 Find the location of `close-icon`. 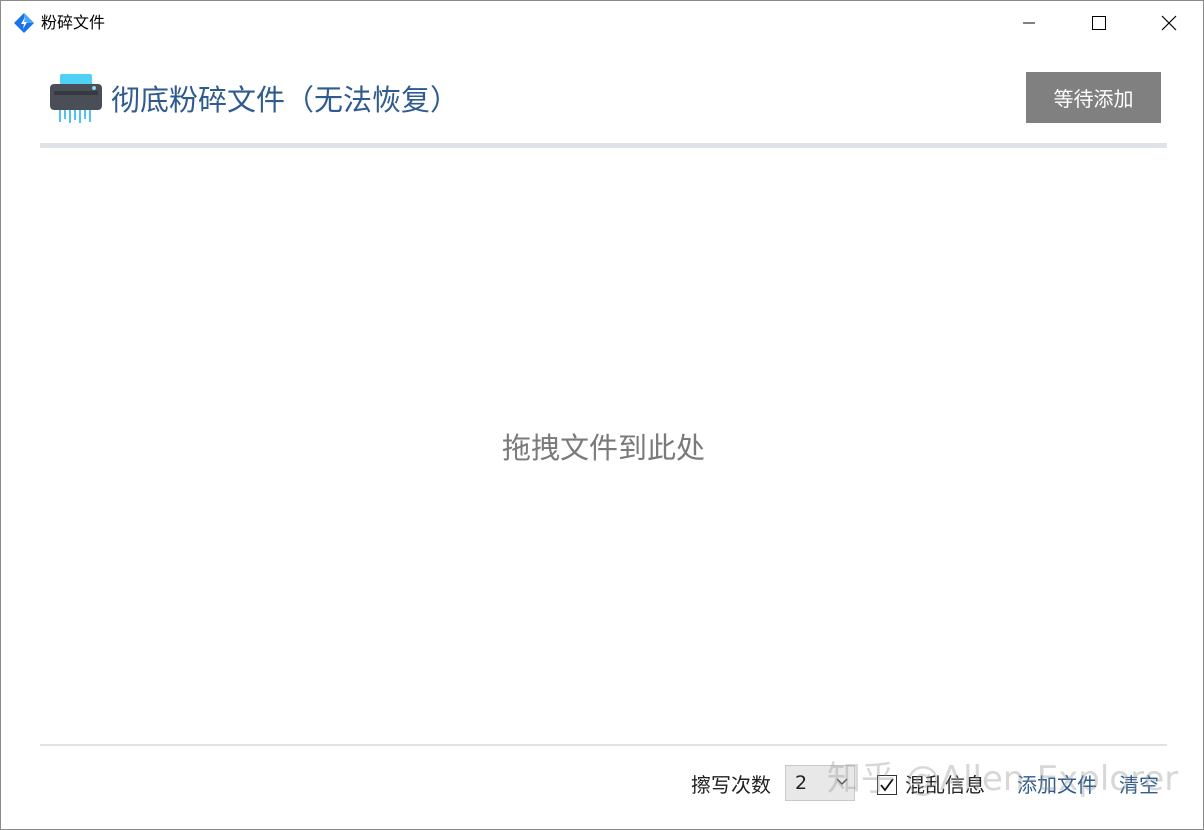

close-icon is located at coordinates (1169, 23).